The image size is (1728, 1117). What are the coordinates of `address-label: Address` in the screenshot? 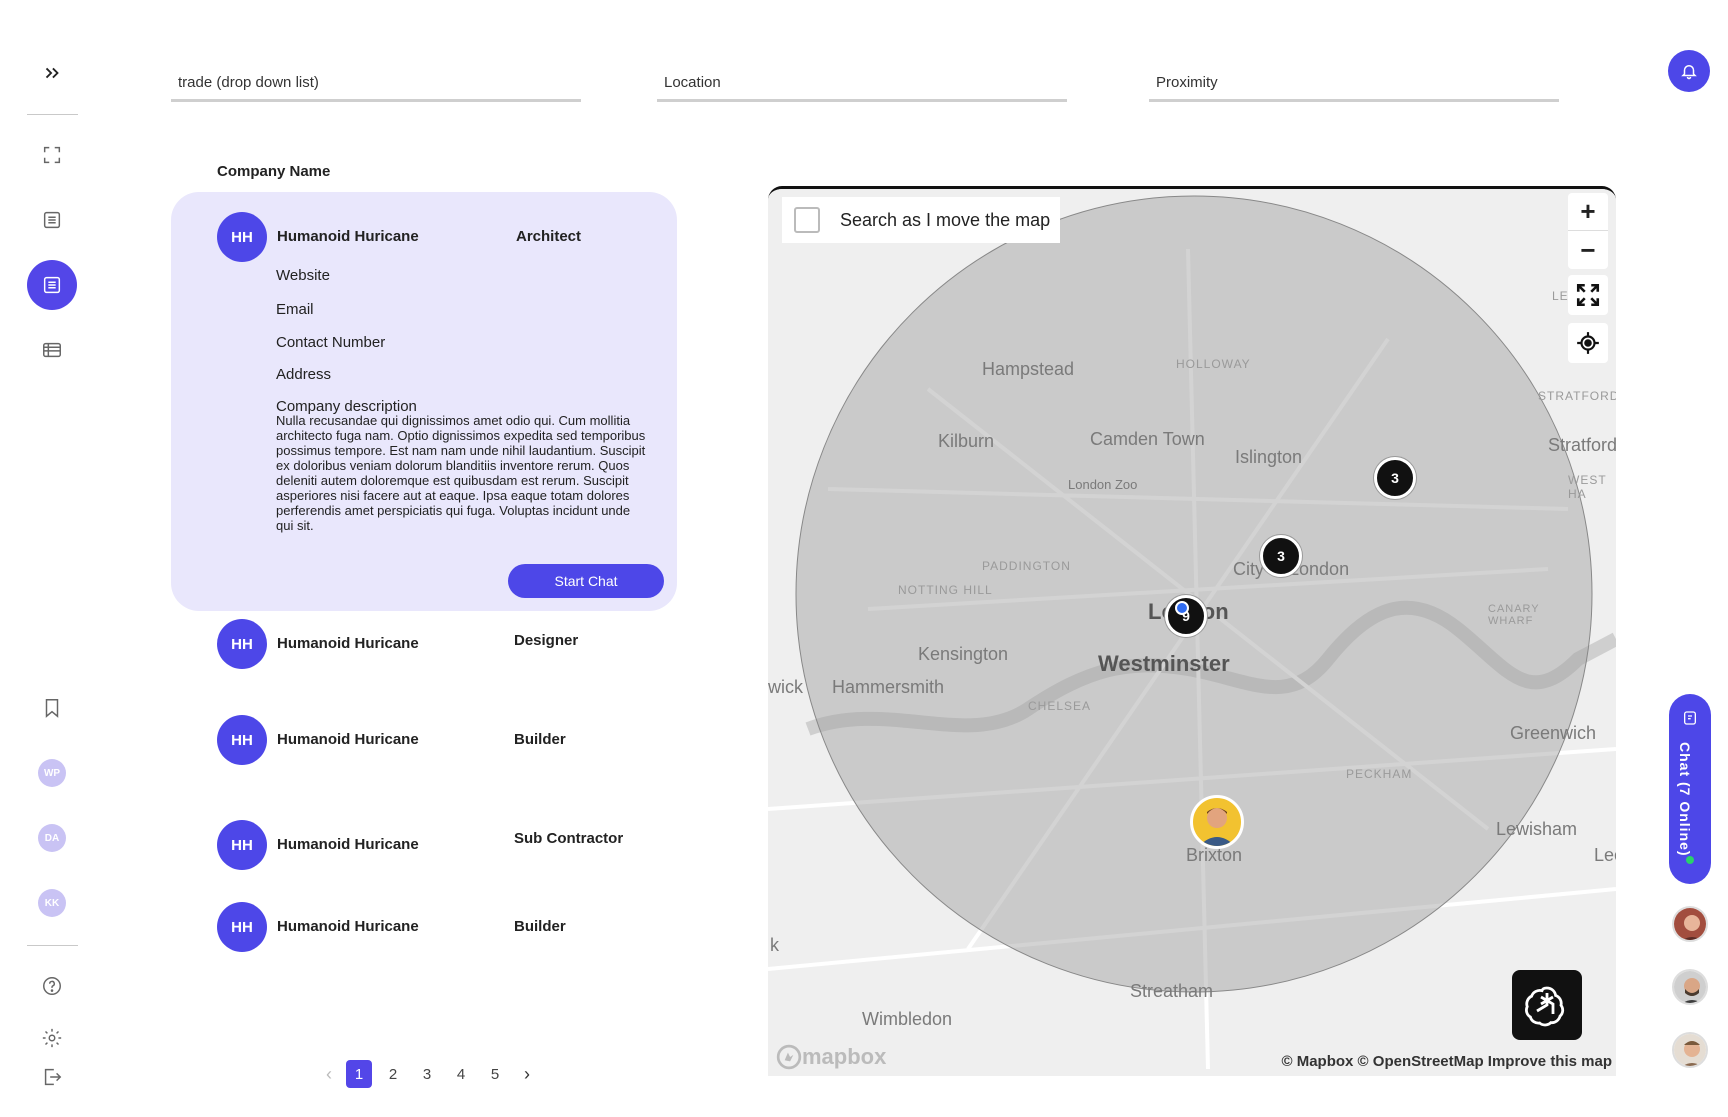 It's located at (304, 374).